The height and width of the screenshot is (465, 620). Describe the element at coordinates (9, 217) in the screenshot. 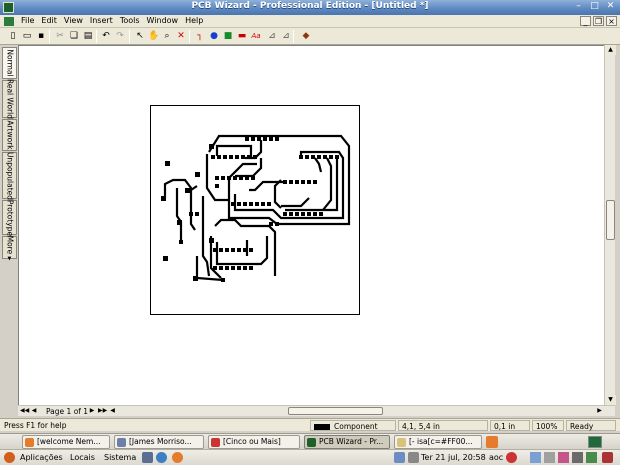

I see `tab-prototype: Prototype` at that location.